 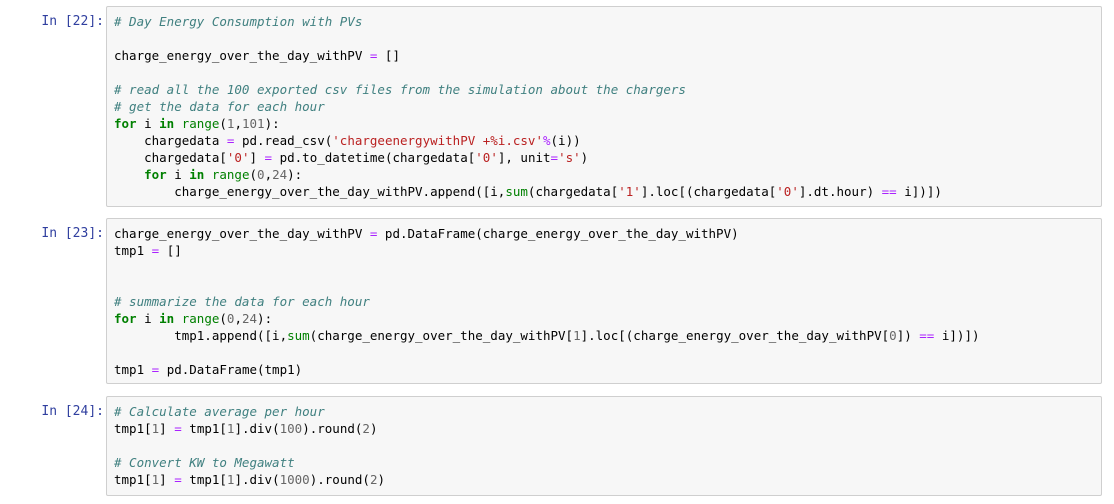 I want to click on code-token: (chargedata[, so click(x=573, y=191).